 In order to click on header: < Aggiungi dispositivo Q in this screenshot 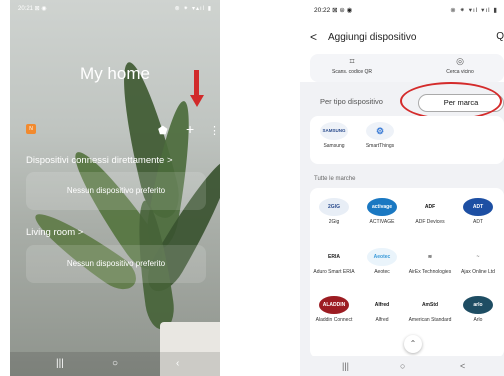, I will do `click(407, 39)`.